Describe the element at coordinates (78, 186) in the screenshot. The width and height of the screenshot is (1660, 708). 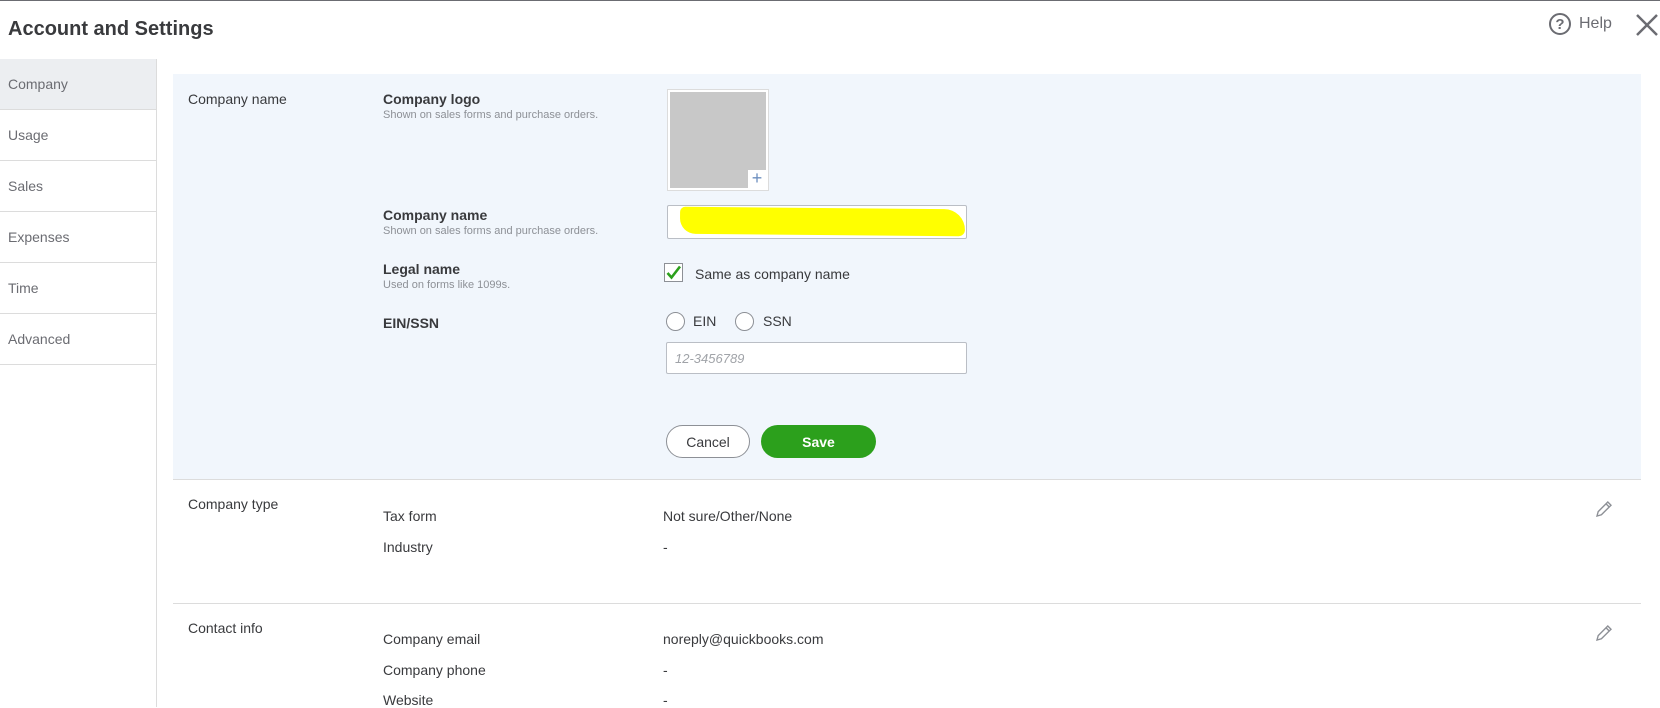
I see `sidebar-item-sales: Sales` at that location.